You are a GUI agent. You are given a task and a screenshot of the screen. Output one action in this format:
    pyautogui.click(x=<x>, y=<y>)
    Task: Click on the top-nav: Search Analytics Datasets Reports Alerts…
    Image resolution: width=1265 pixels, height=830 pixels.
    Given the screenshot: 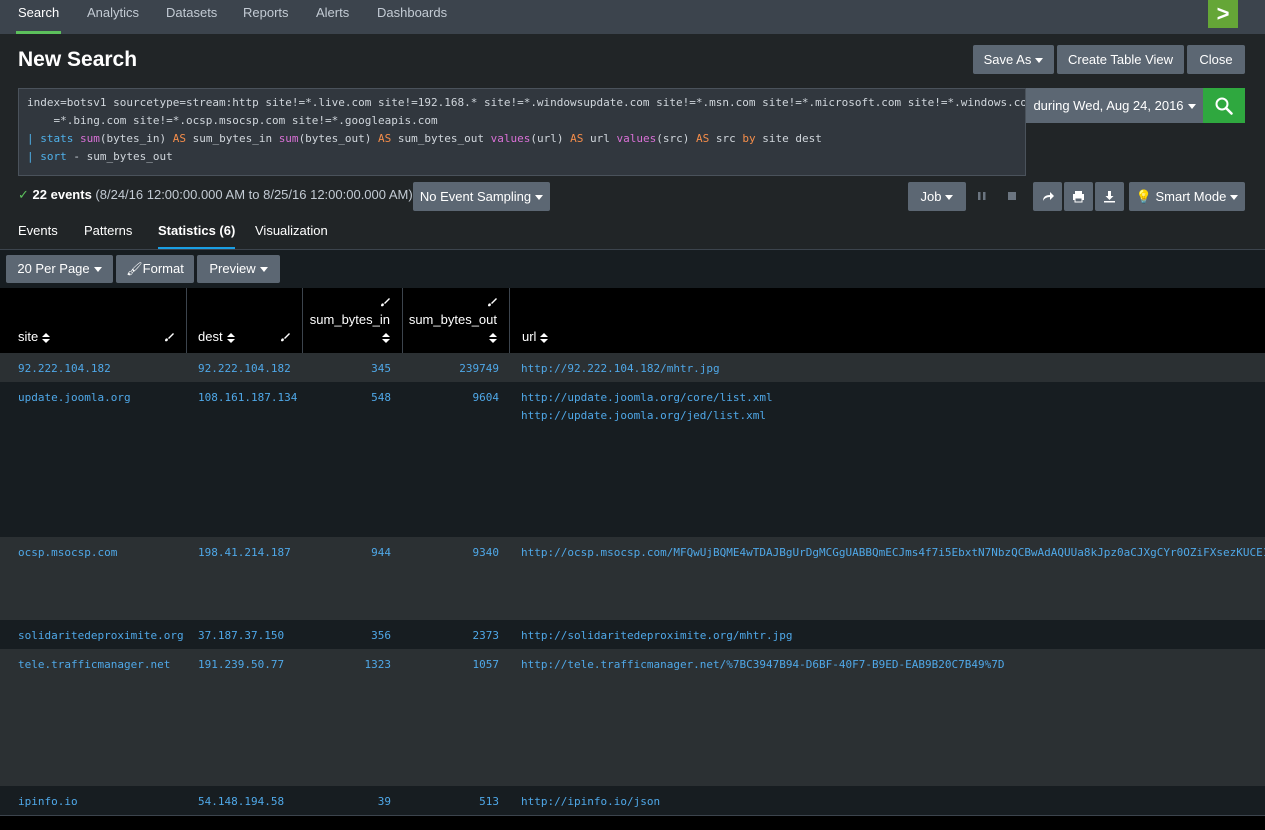 What is the action you would take?
    pyautogui.click(x=632, y=17)
    